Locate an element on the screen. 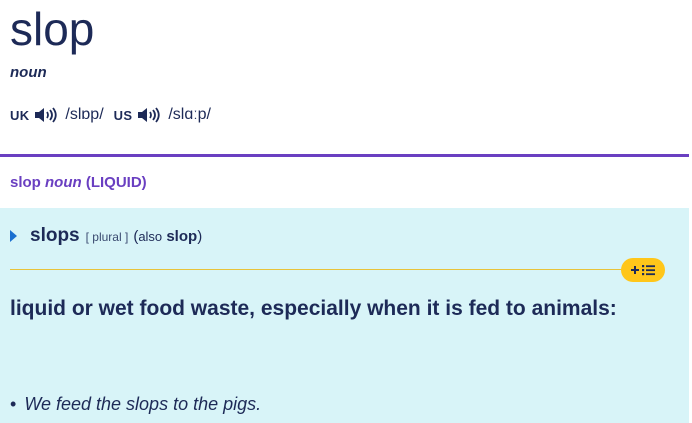  triangle-right-icon is located at coordinates (13, 236).